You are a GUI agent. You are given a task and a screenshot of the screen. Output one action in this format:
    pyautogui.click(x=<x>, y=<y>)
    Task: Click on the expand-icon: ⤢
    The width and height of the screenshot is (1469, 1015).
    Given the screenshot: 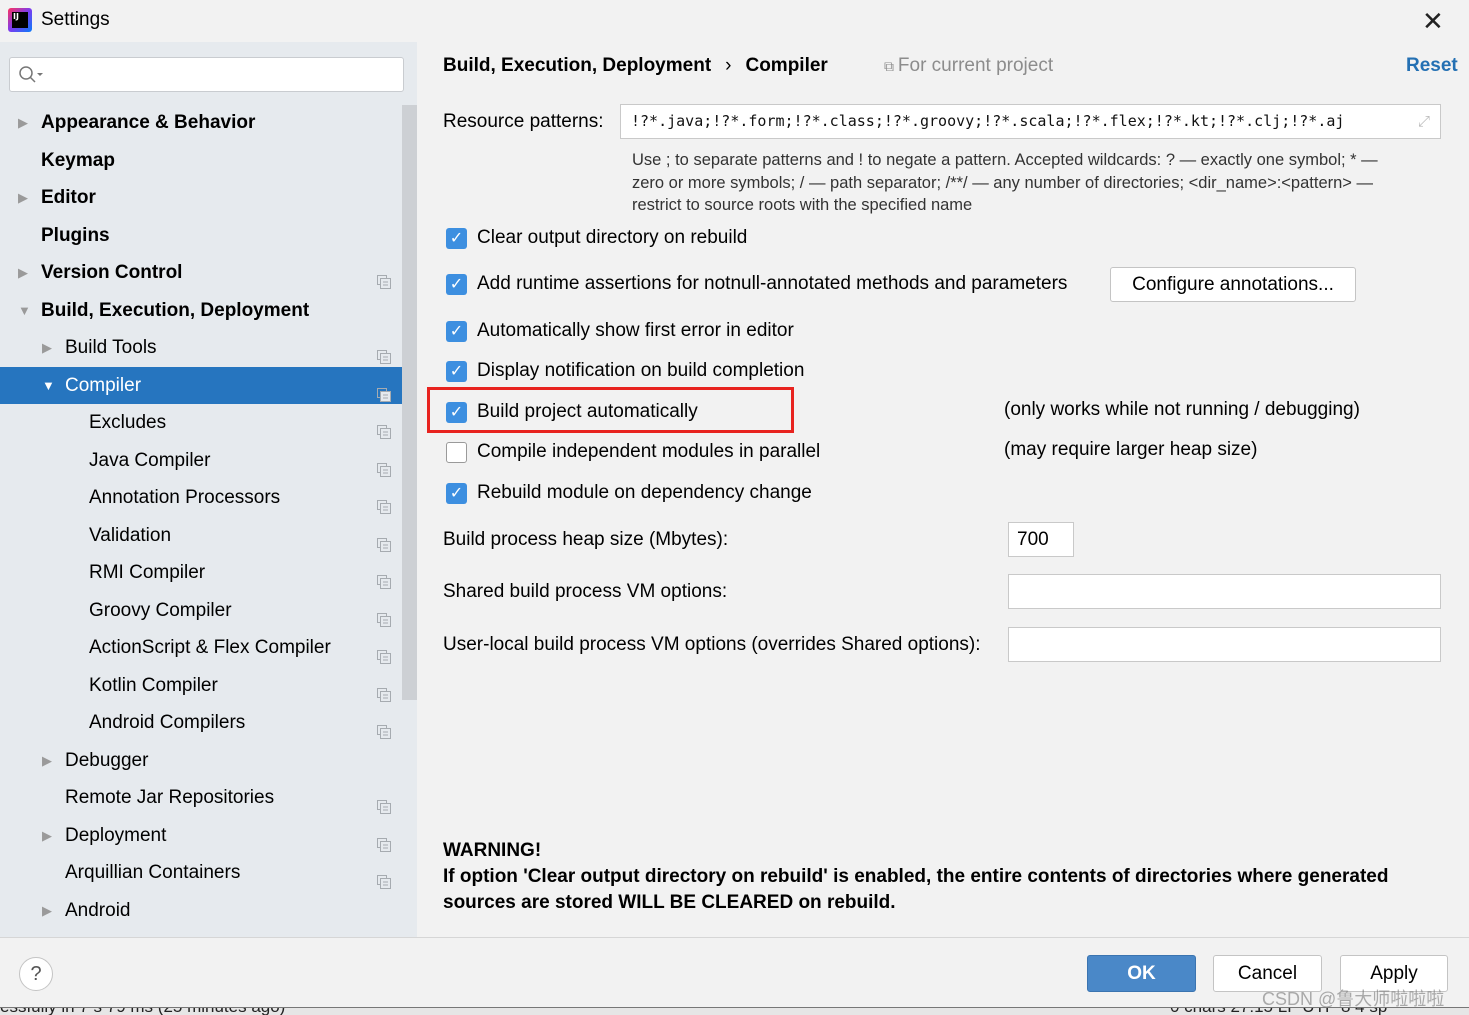 What is the action you would take?
    pyautogui.click(x=1424, y=121)
    